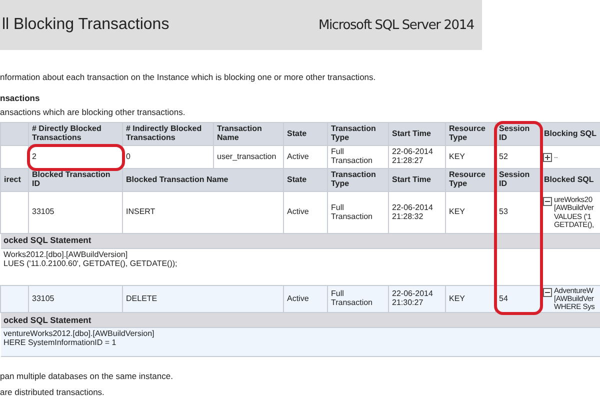 Image resolution: width=600 pixels, height=400 pixels. Describe the element at coordinates (417, 299) in the screenshot. I see `table-cell: 22-06-2014 21:30:27` at that location.